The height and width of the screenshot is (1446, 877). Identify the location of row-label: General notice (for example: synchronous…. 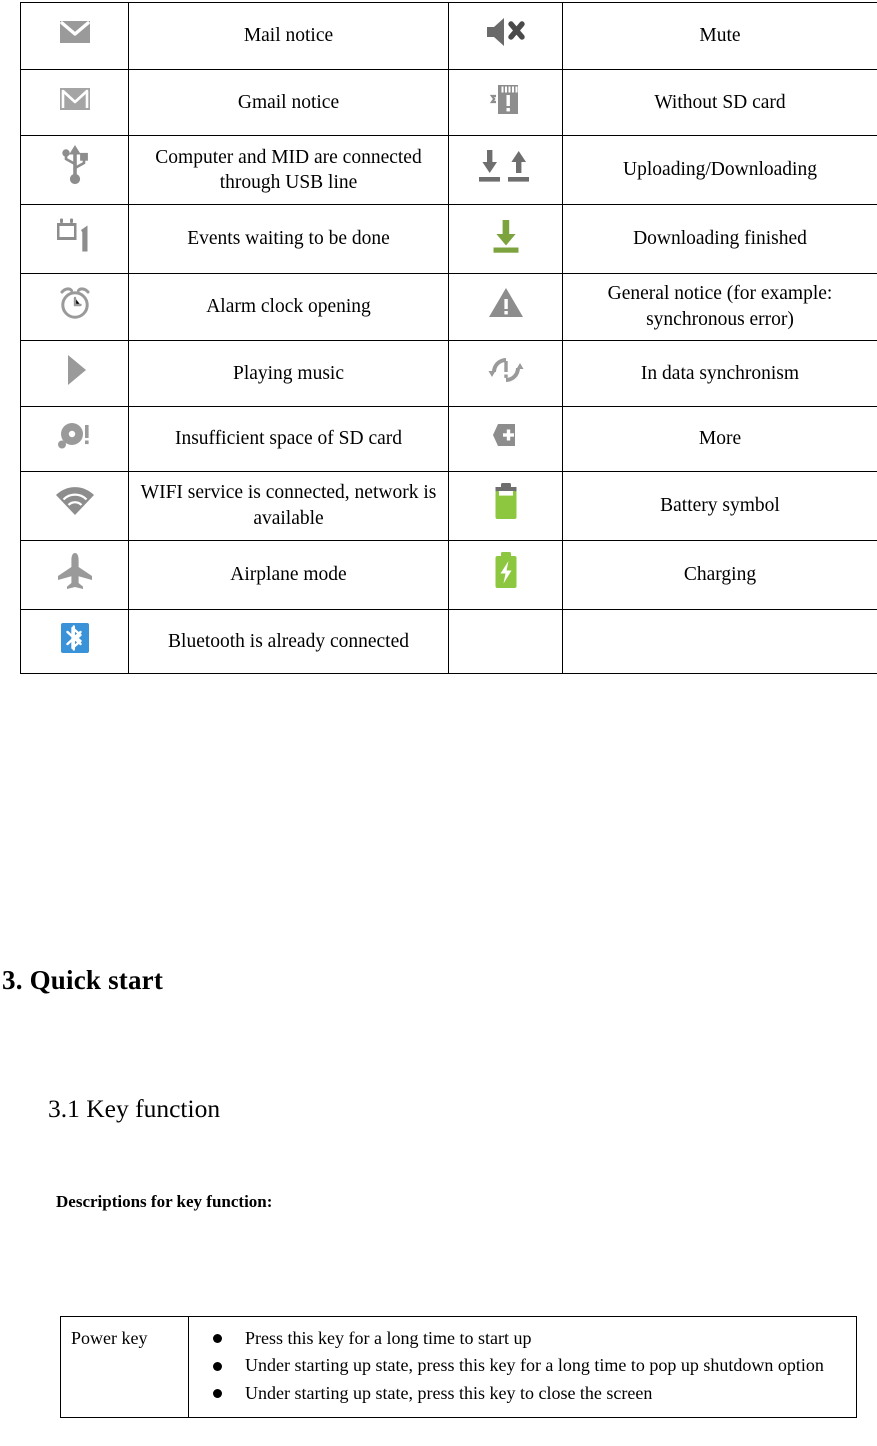
(719, 306).